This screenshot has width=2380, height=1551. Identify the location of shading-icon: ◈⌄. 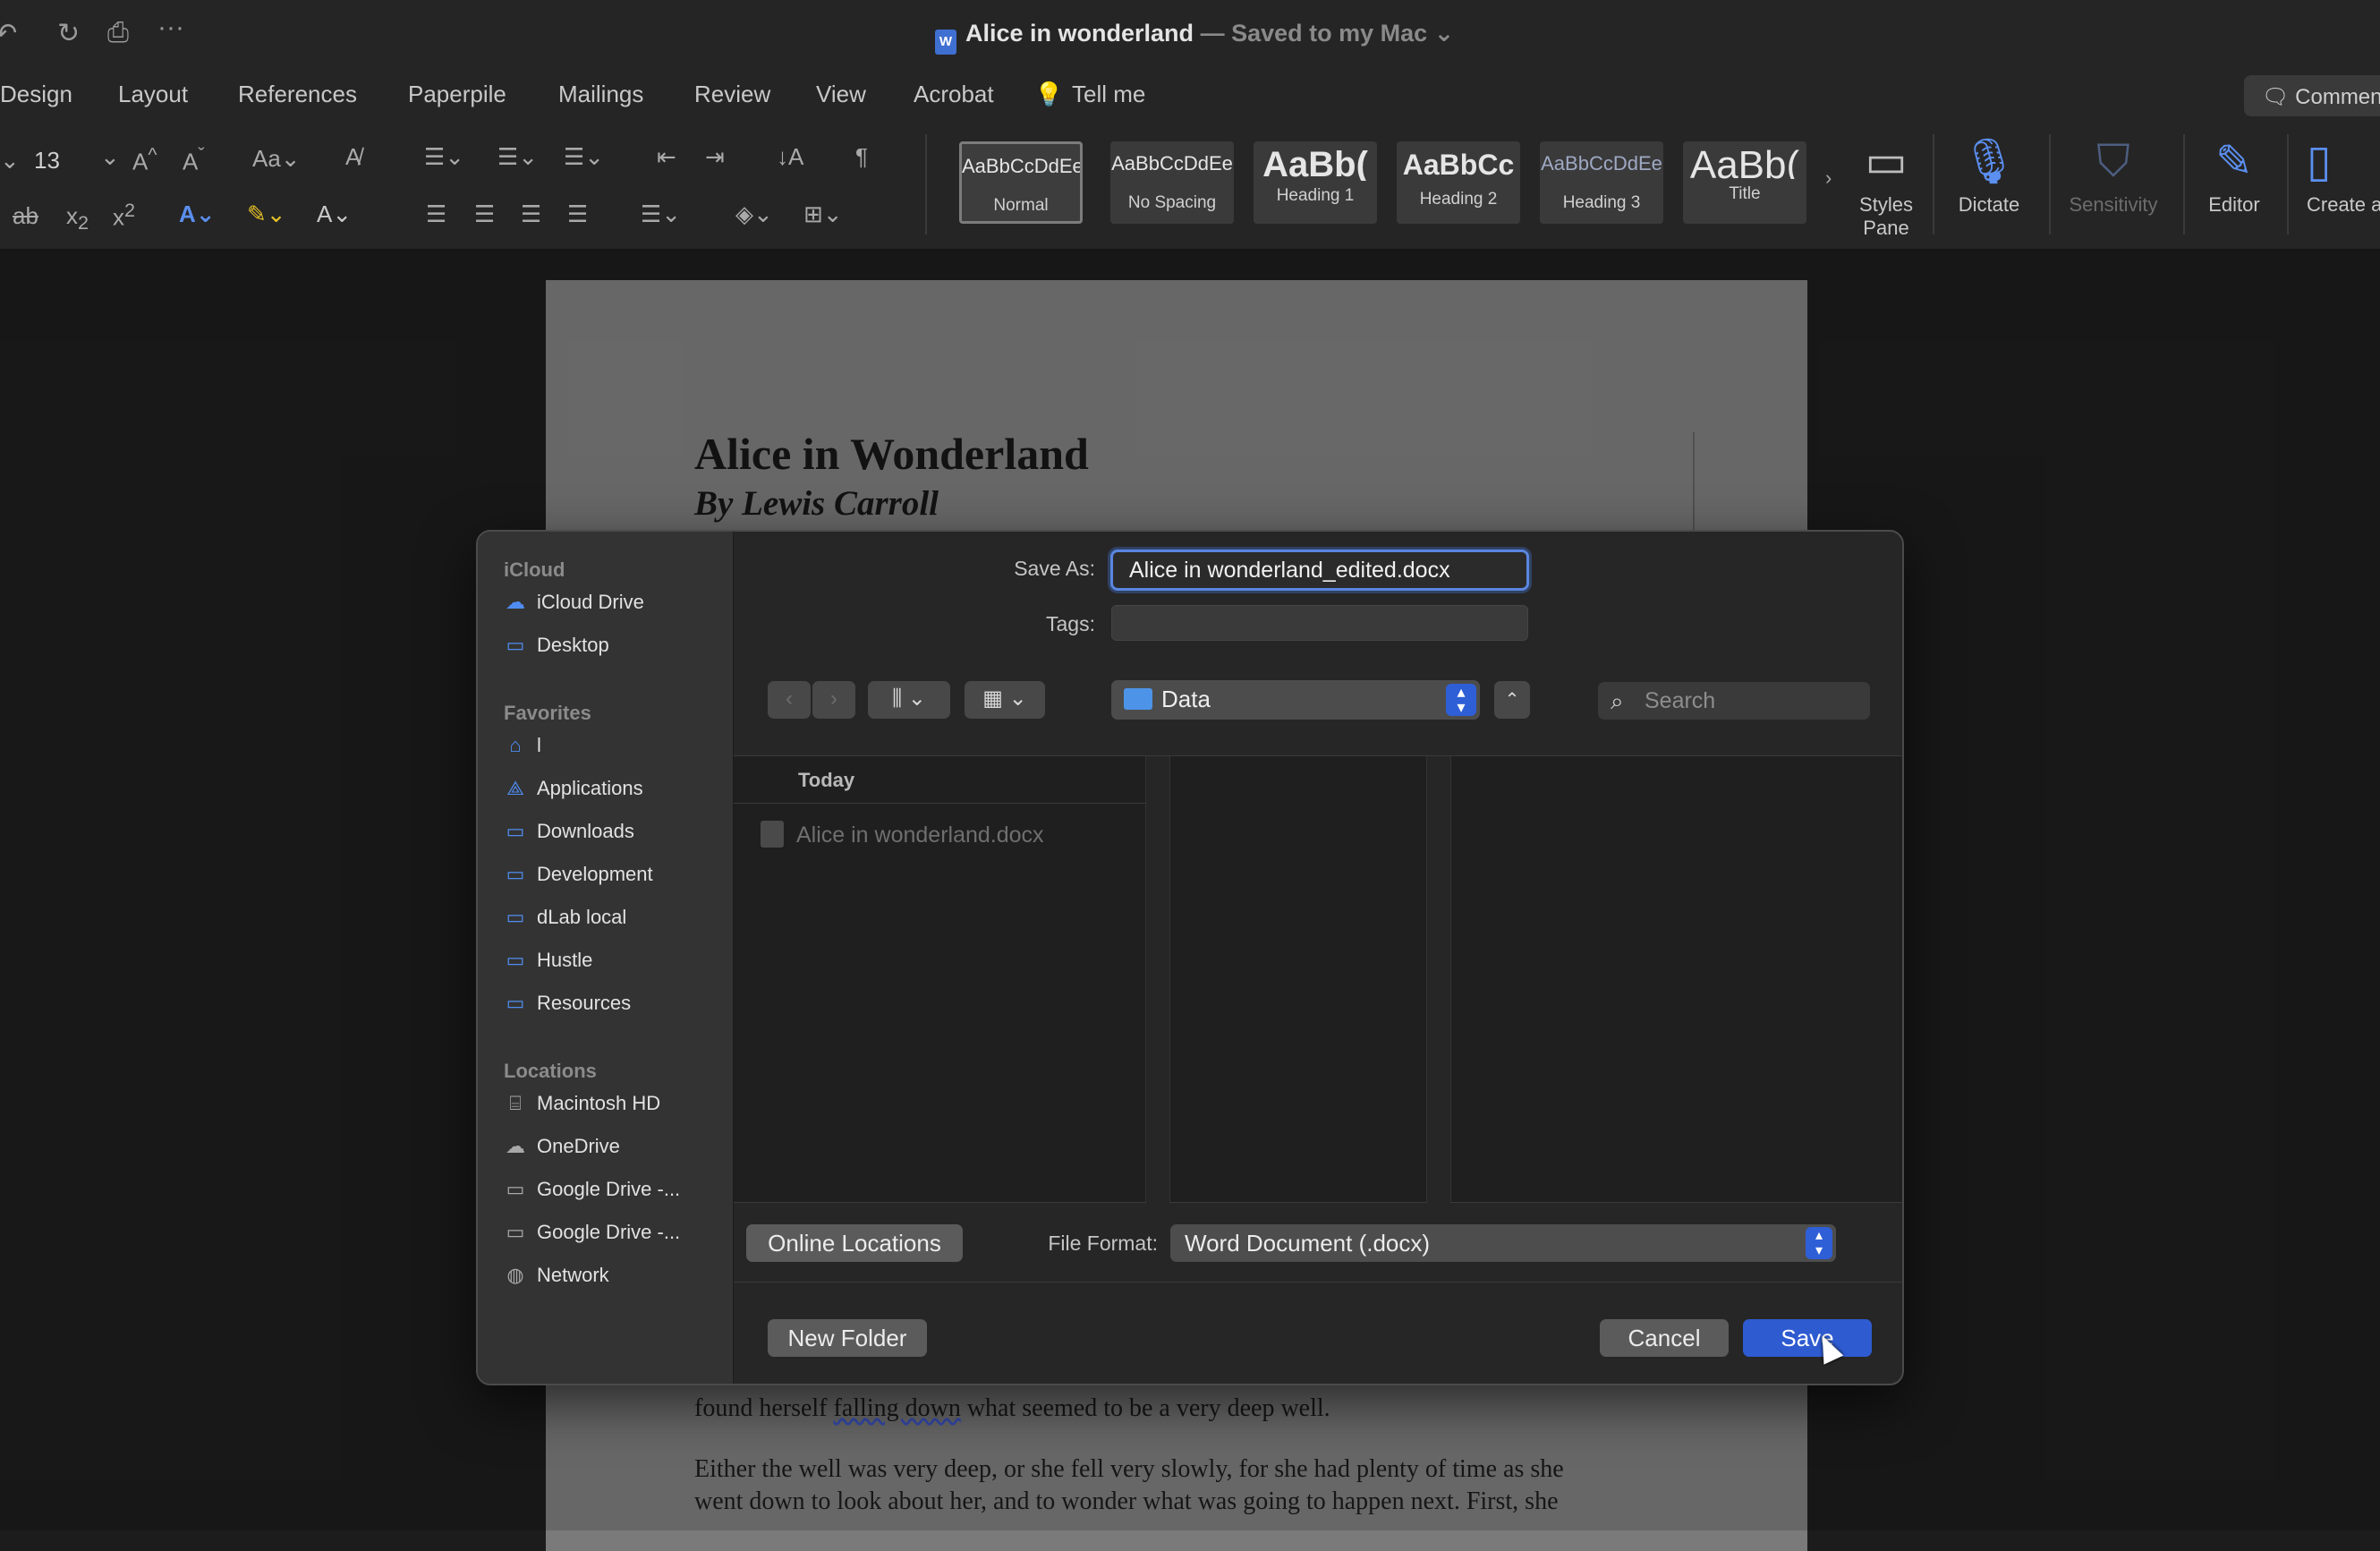
(754, 214).